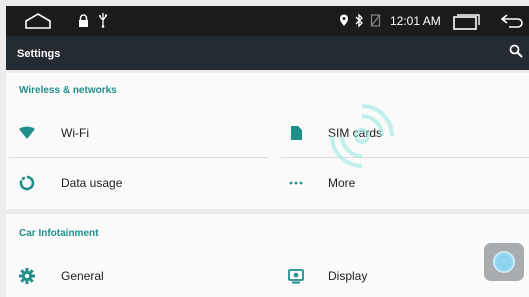 The image size is (529, 297). Describe the element at coordinates (362, 136) in the screenshot. I see `watermark-logo` at that location.